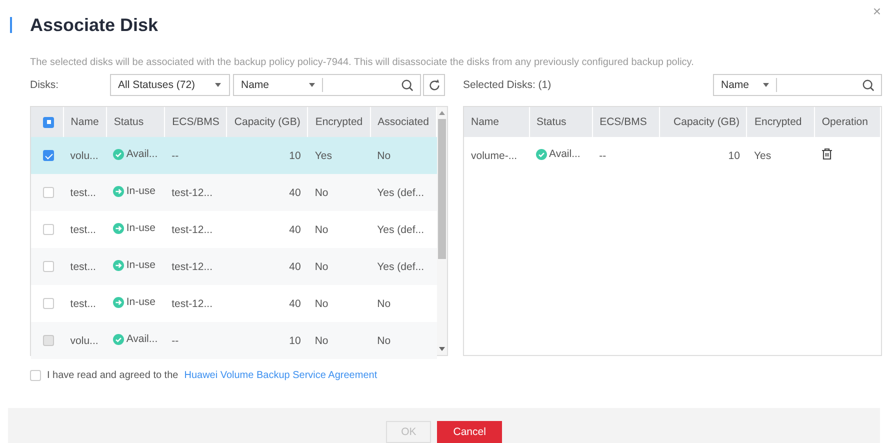 This screenshot has height=443, width=887. I want to click on status-dropdown: All Statuses (72), so click(170, 85).